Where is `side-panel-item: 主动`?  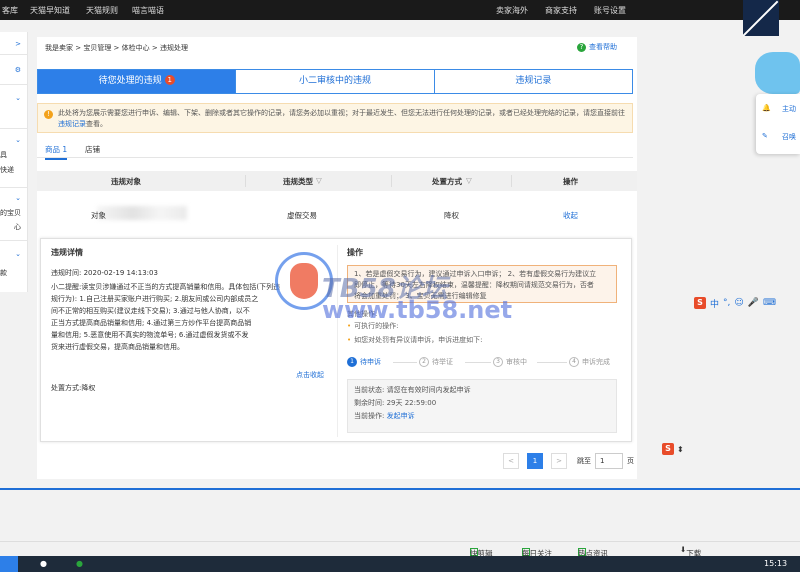 side-panel-item: 主动 is located at coordinates (789, 109).